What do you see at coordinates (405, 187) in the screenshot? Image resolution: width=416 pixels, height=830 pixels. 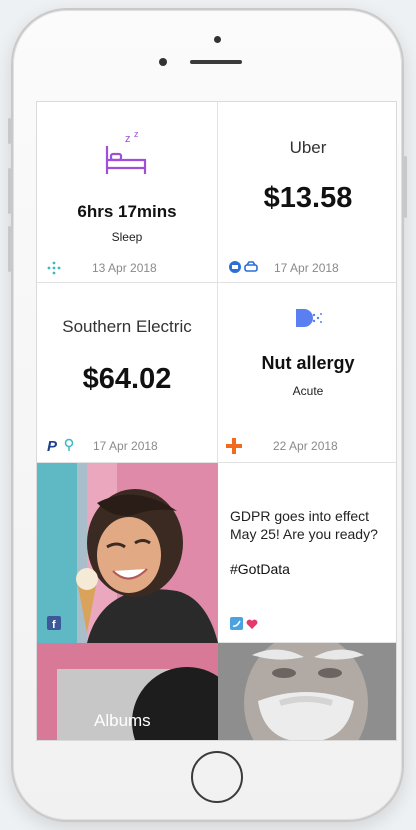 I see `power-button` at bounding box center [405, 187].